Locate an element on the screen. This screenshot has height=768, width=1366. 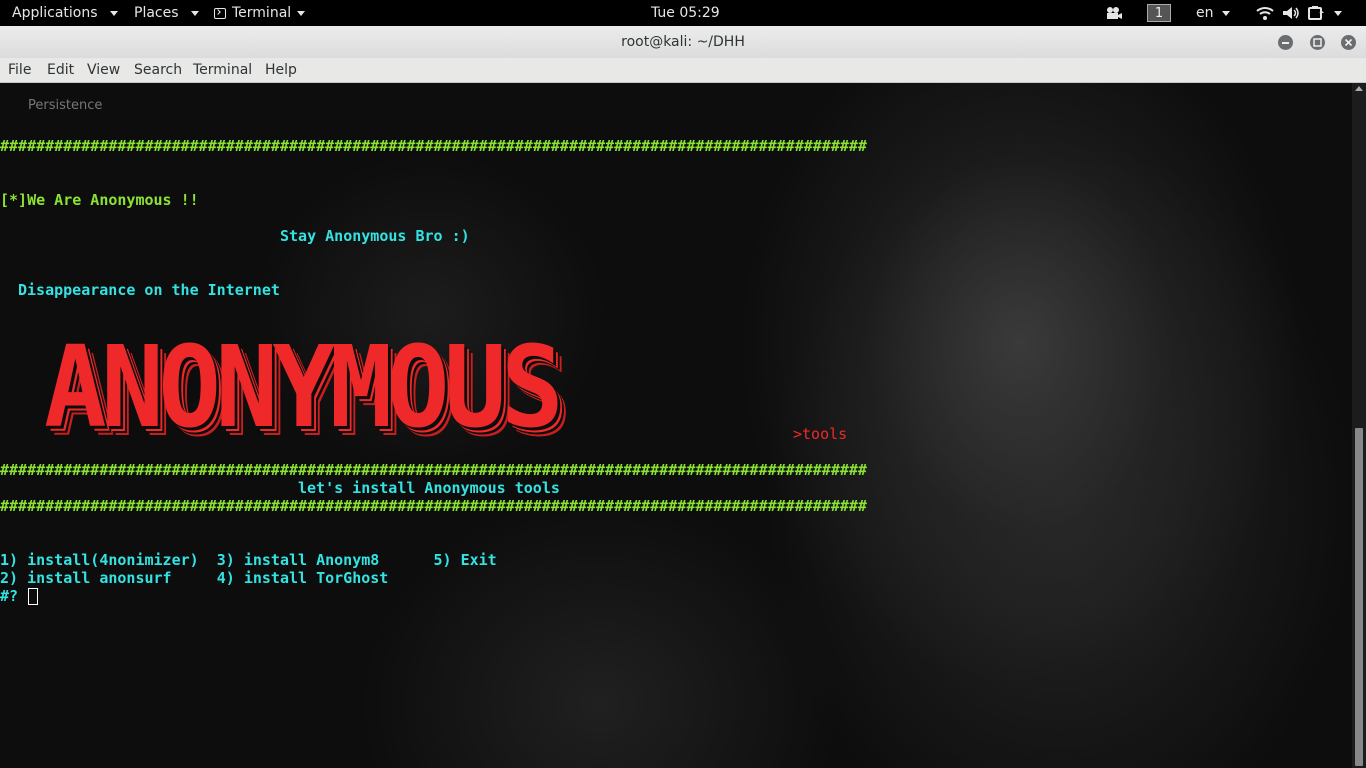
minimize-icon is located at coordinates (1285, 43).